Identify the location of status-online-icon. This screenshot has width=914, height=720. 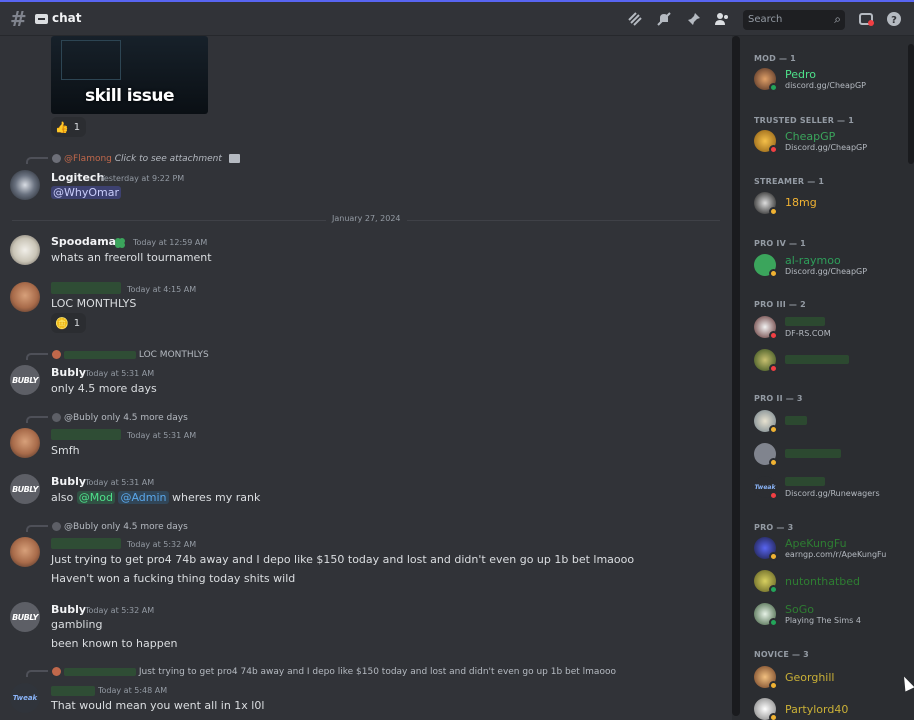
(773, 622).